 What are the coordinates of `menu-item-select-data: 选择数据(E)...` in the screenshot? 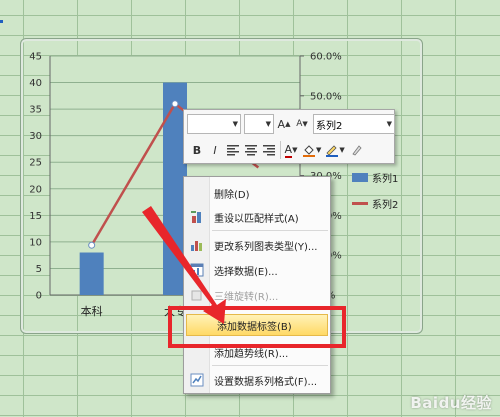 It's located at (257, 270).